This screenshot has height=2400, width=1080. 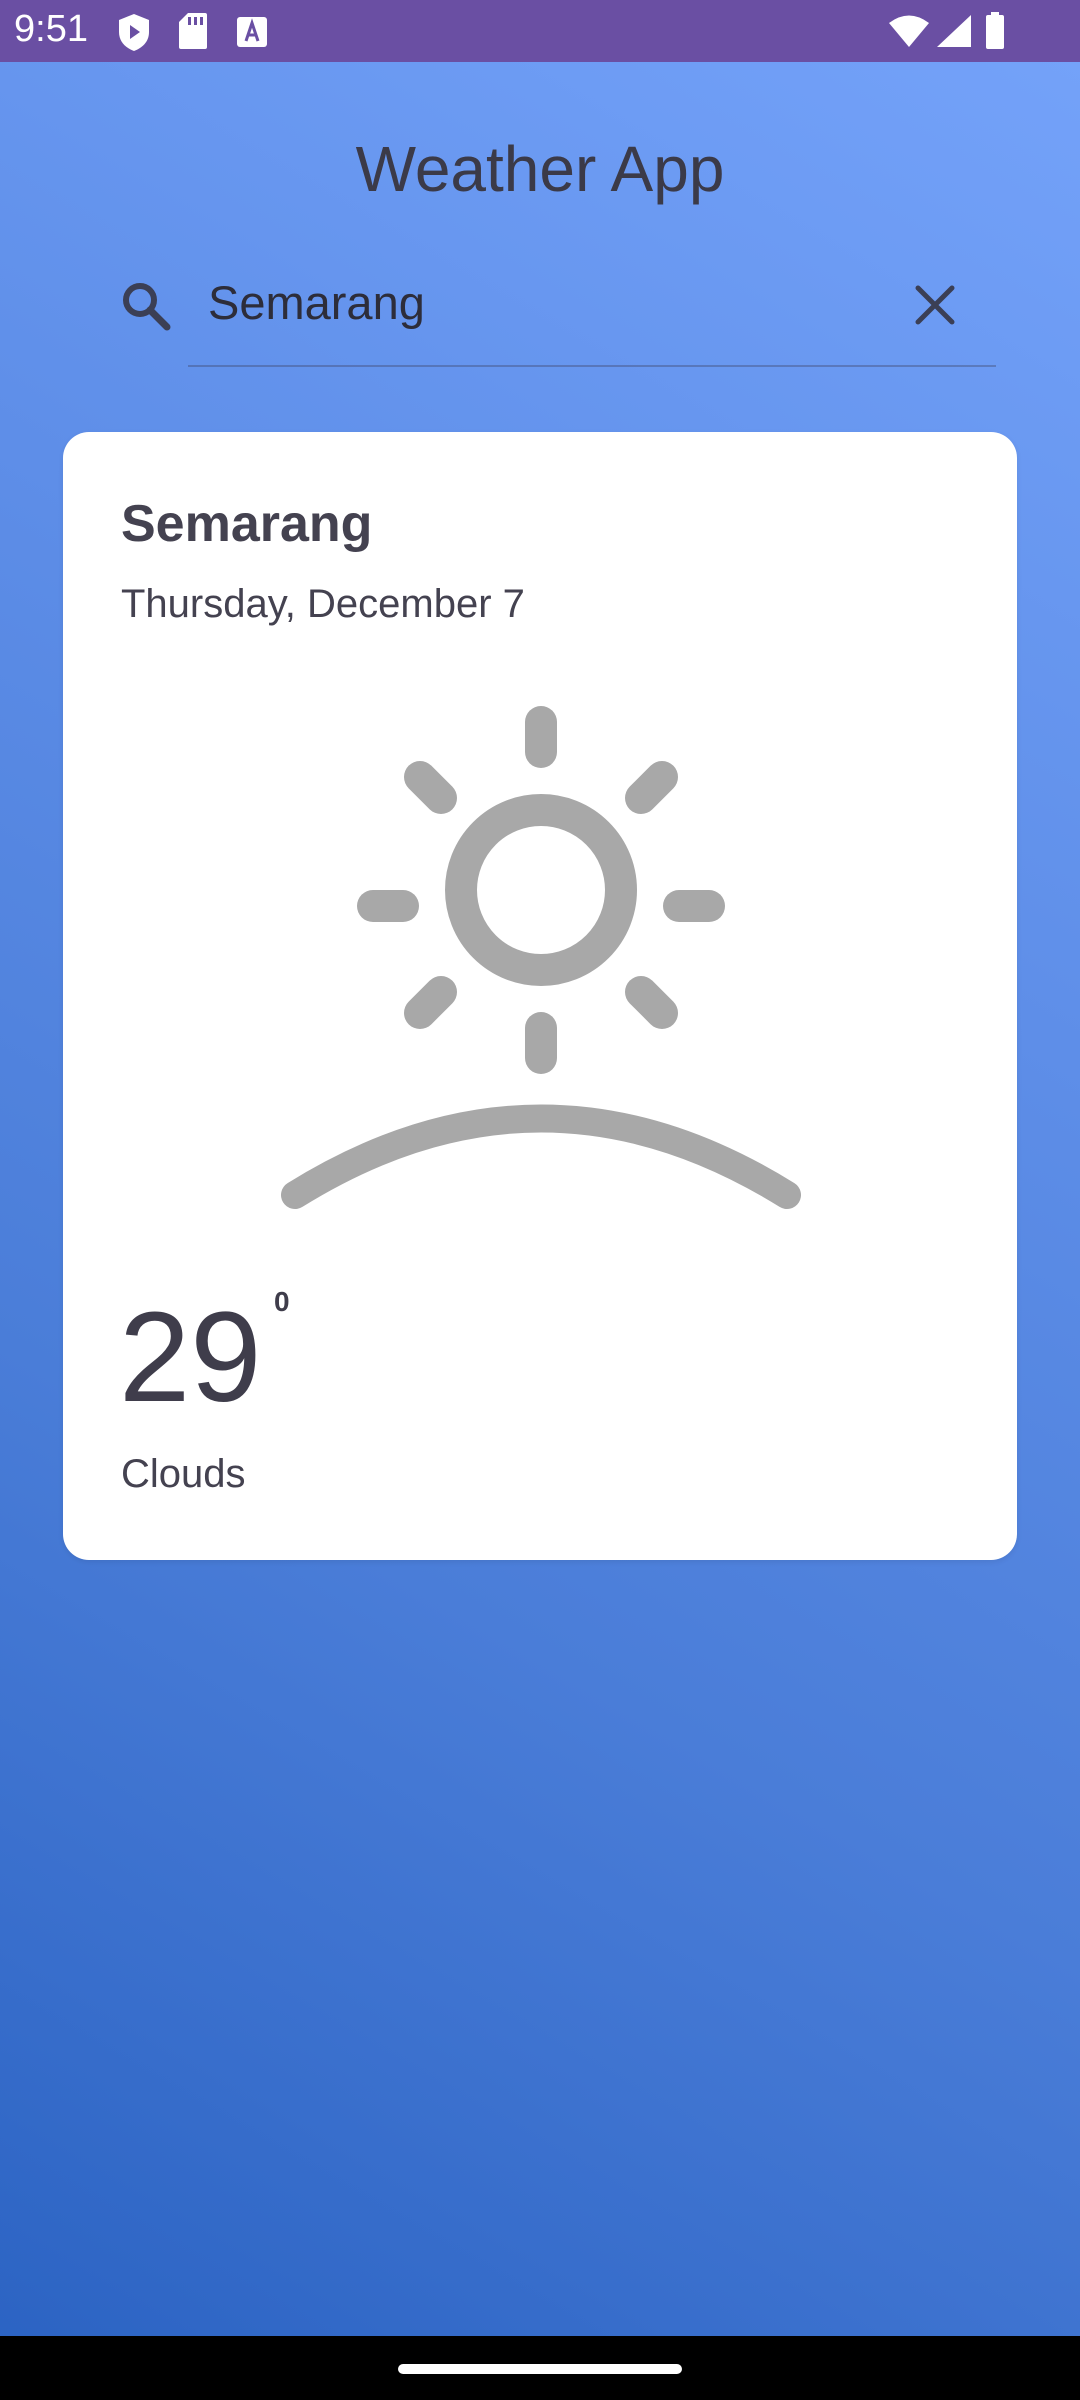 I want to click on sd-card-icon, so click(x=193, y=33).